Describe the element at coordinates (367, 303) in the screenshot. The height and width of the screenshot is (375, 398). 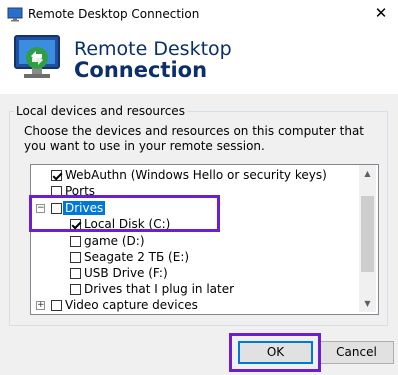
I see `scroll-down-arrow-icon: ▼` at that location.